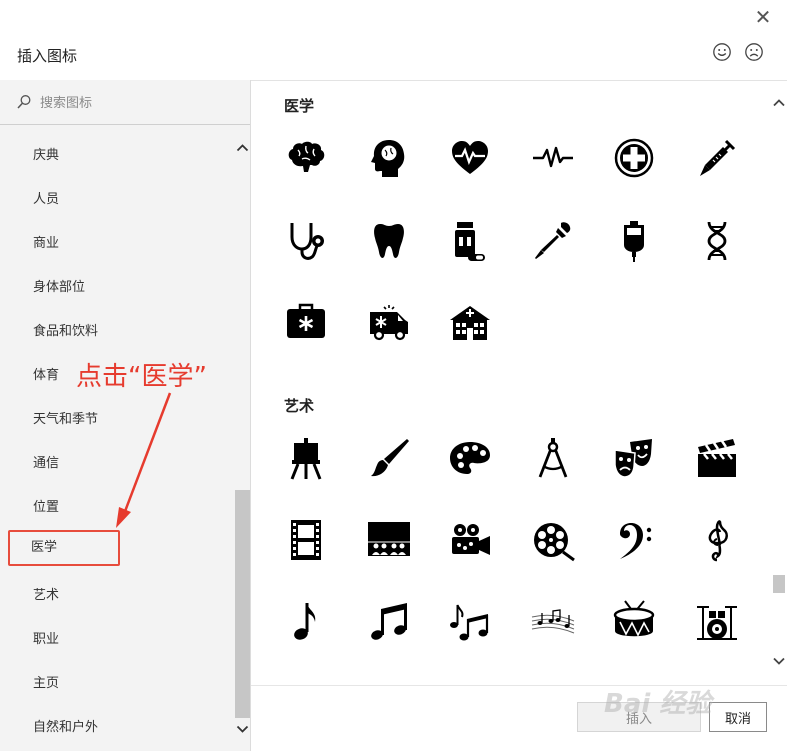 Image resolution: width=787 pixels, height=752 pixels. Describe the element at coordinates (717, 158) in the screenshot. I see `syringe-icon` at that location.